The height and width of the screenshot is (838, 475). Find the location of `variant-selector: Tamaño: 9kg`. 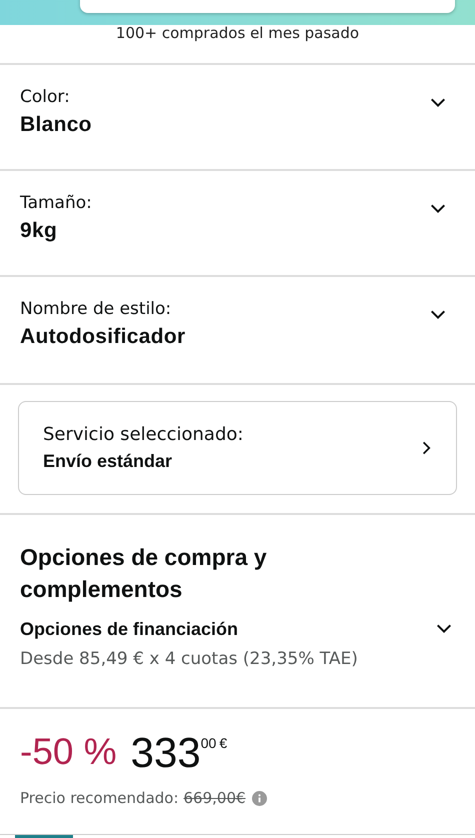

variant-selector: Tamaño: 9kg is located at coordinates (237, 222).